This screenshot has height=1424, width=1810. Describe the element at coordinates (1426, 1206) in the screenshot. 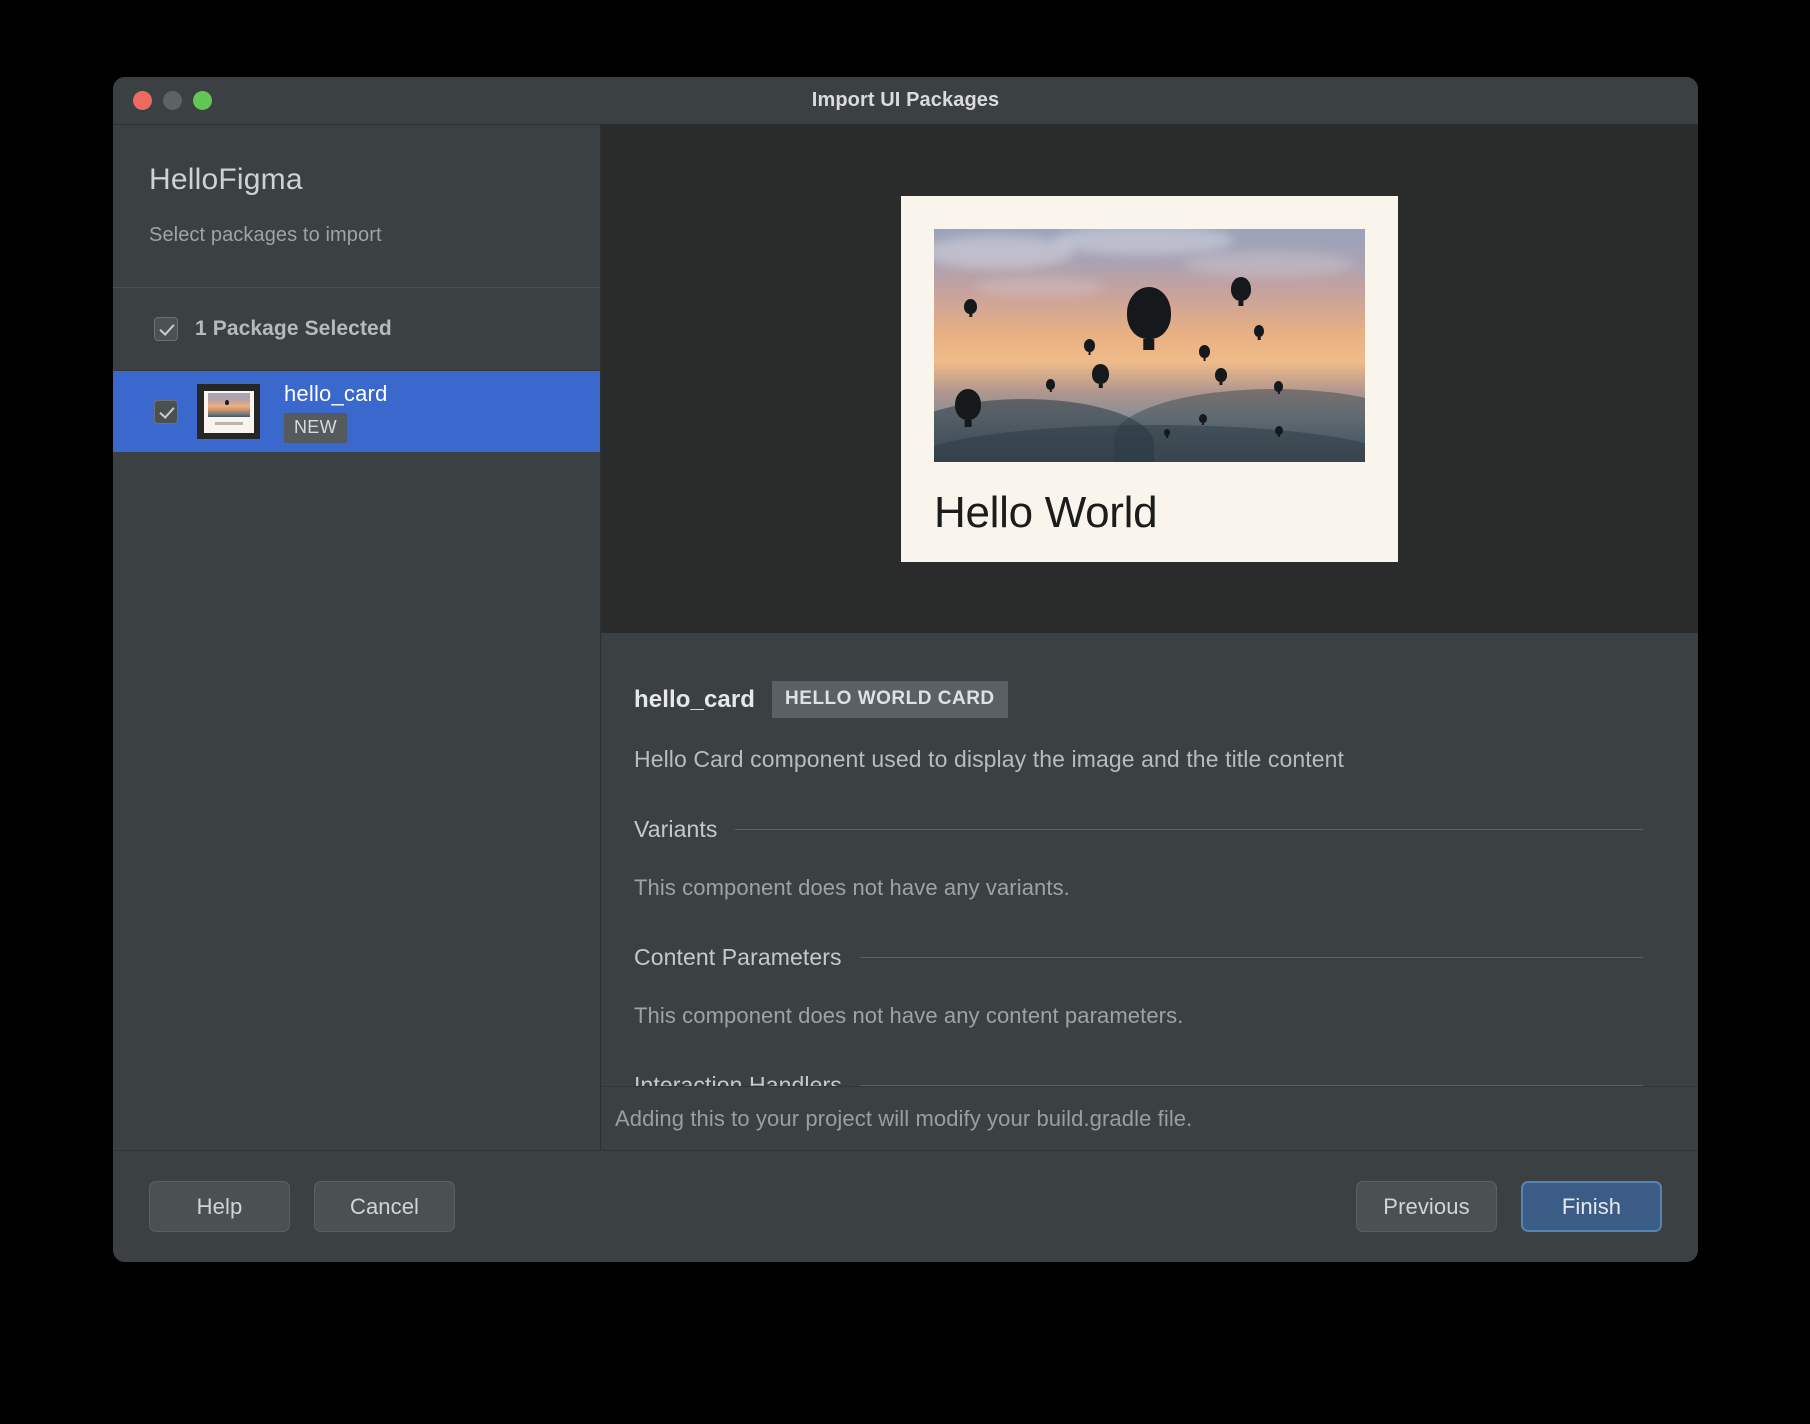

I see `previous-button: Previous` at that location.